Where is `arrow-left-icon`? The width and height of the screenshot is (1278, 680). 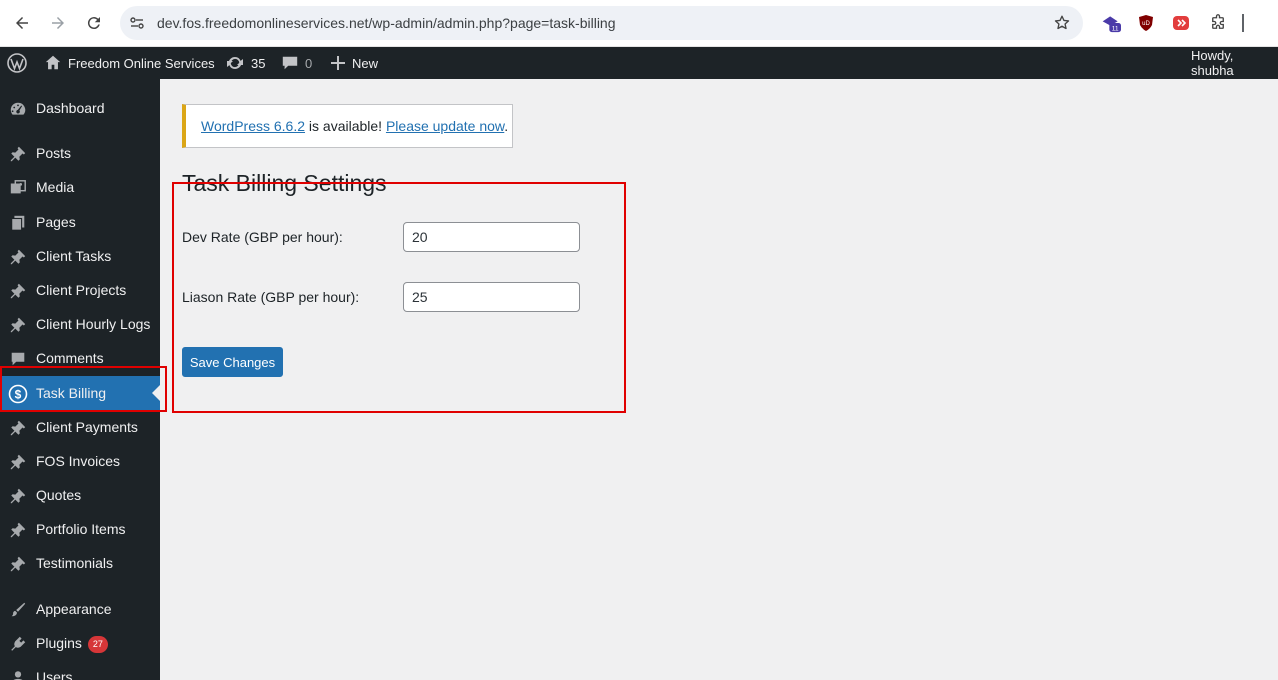
arrow-left-icon is located at coordinates (22, 23).